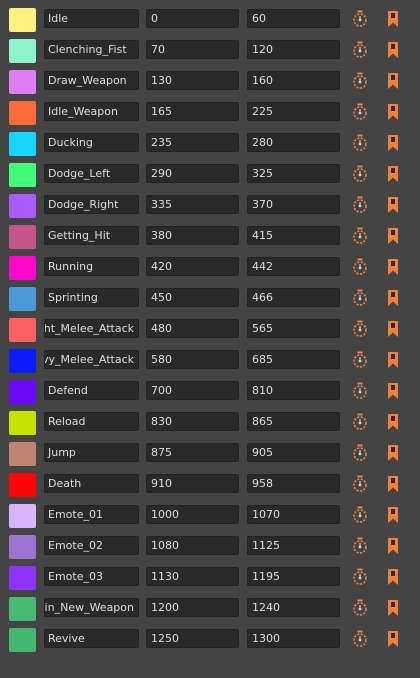 Image resolution: width=420 pixels, height=678 pixels. What do you see at coordinates (192, 638) in the screenshot?
I see `start-frame-field: 1250` at bounding box center [192, 638].